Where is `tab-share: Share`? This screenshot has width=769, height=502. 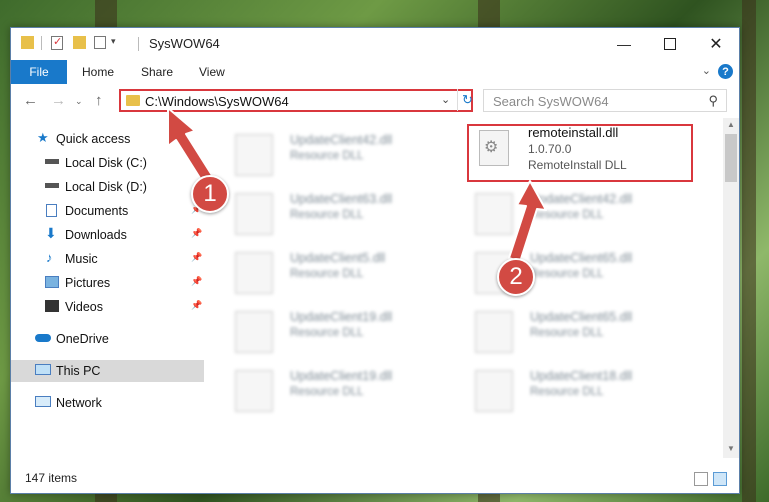 tab-share: Share is located at coordinates (157, 72).